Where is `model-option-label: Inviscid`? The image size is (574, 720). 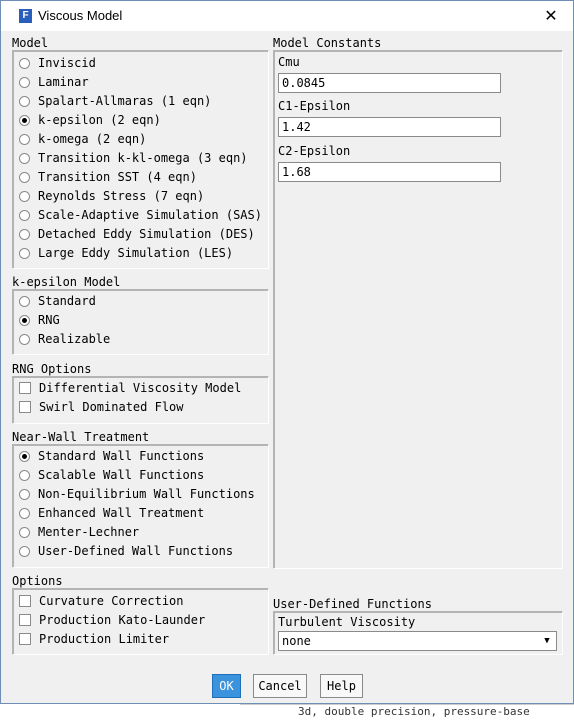
model-option-label: Inviscid is located at coordinates (67, 63).